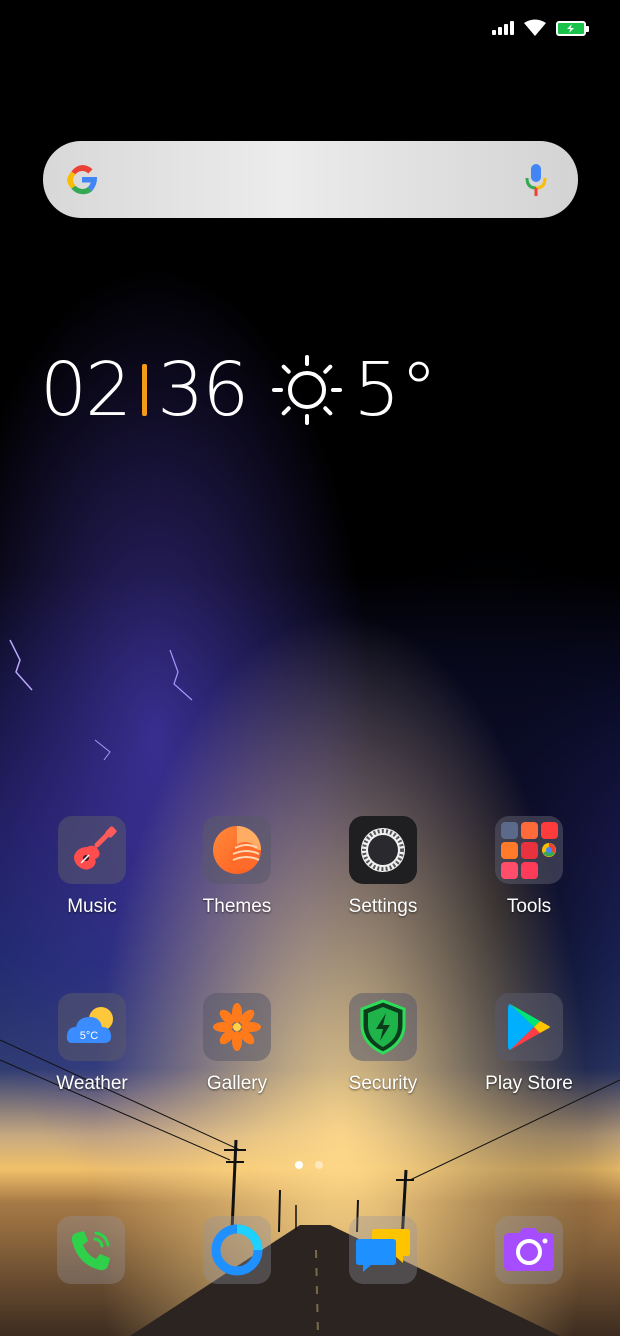 The width and height of the screenshot is (620, 1336). What do you see at coordinates (572, 28) in the screenshot?
I see `battery-charging-icon` at bounding box center [572, 28].